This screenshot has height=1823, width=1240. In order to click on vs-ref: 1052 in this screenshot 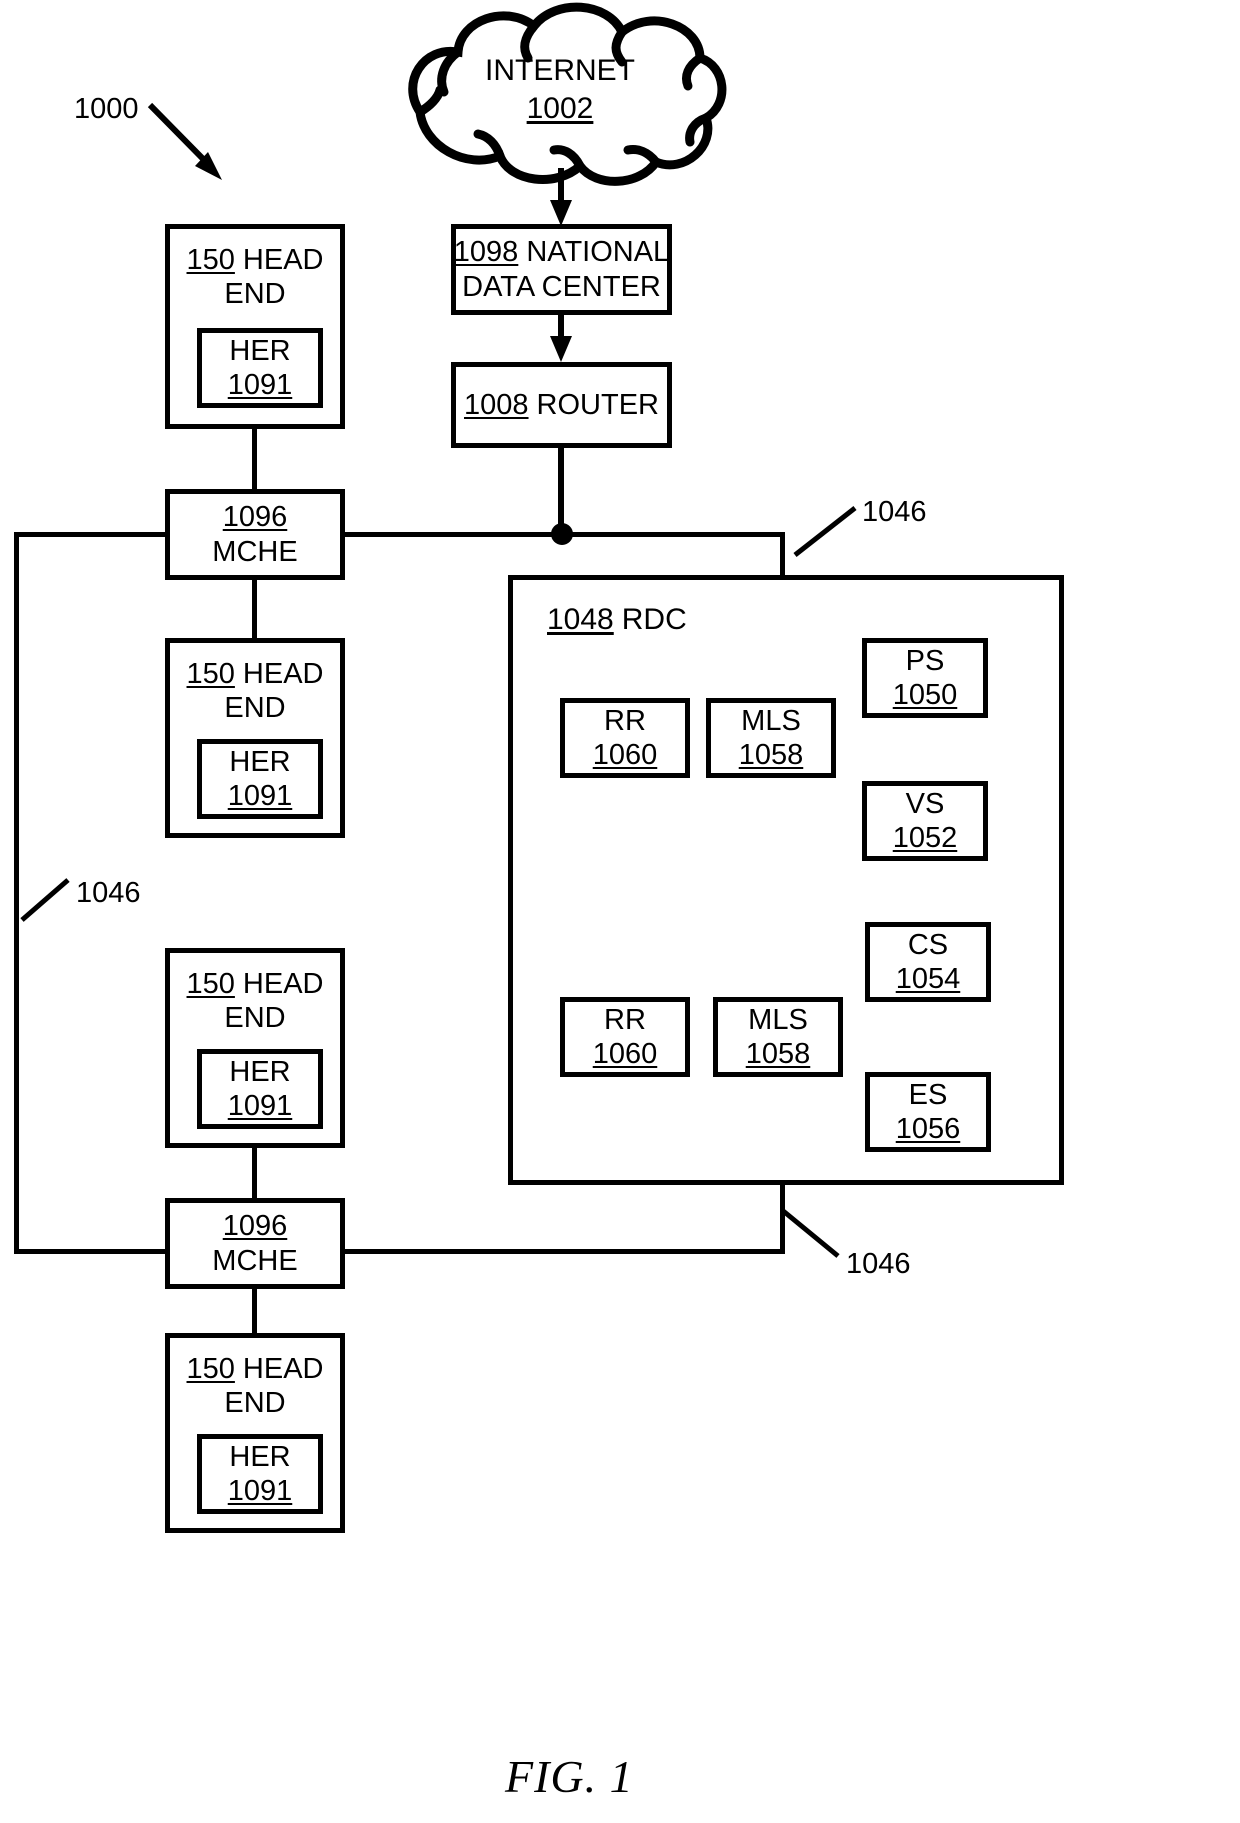, I will do `click(925, 838)`.